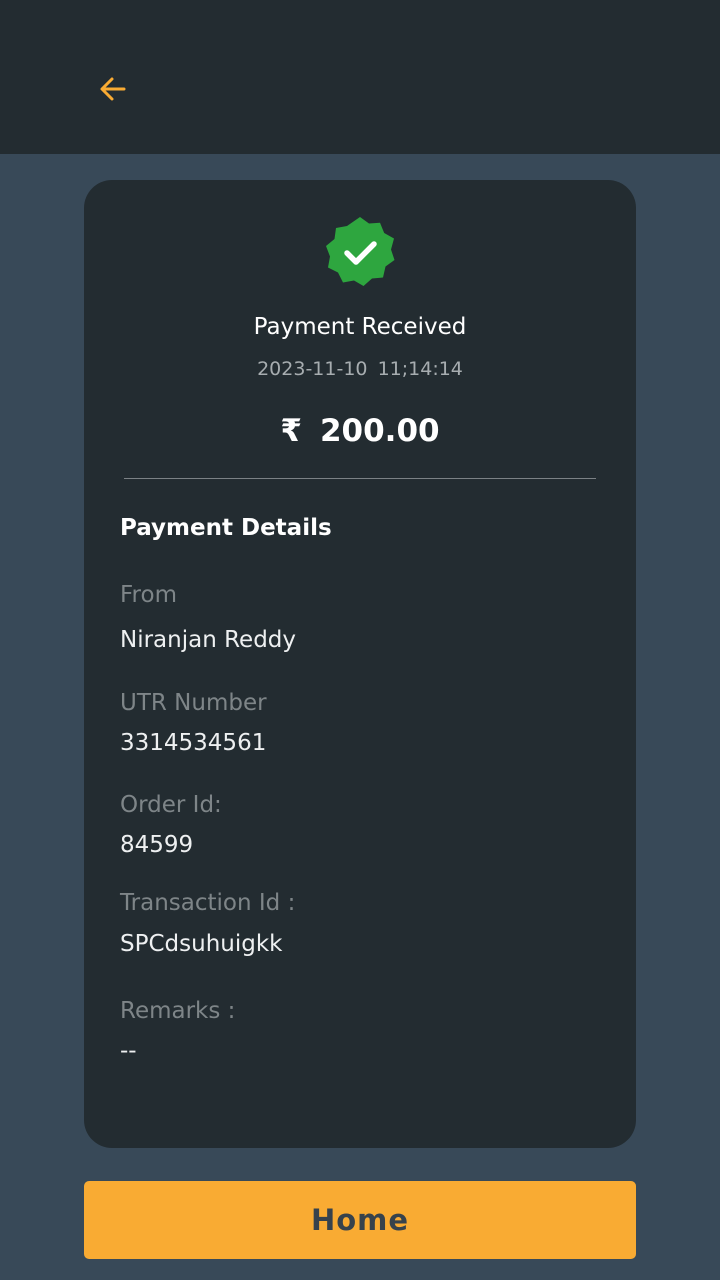  I want to click on order-id-label: Order Id:, so click(171, 805).